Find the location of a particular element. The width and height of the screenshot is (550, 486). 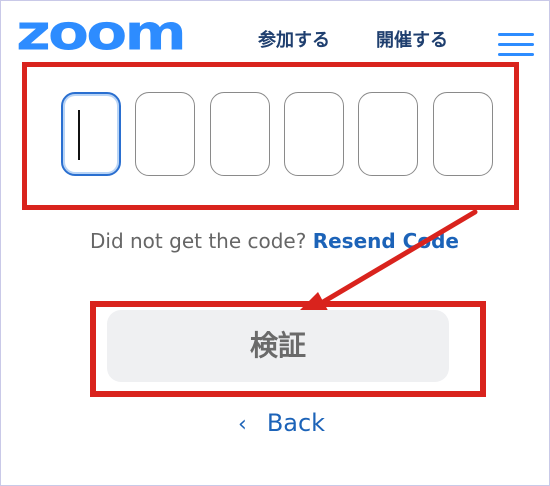

chevron-left-icon: ‹ is located at coordinates (242, 424).